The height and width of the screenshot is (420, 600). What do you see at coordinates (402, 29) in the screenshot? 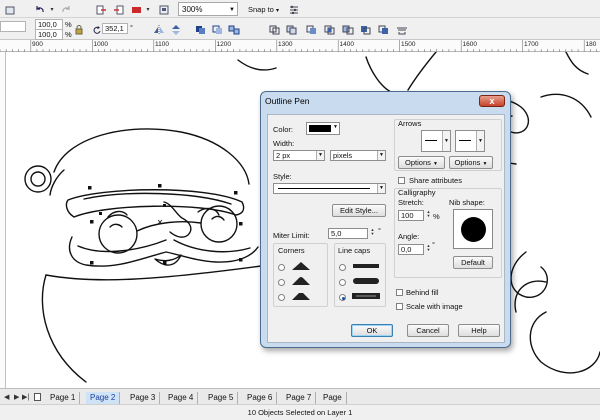
I see `create-boundary-icon` at bounding box center [402, 29].